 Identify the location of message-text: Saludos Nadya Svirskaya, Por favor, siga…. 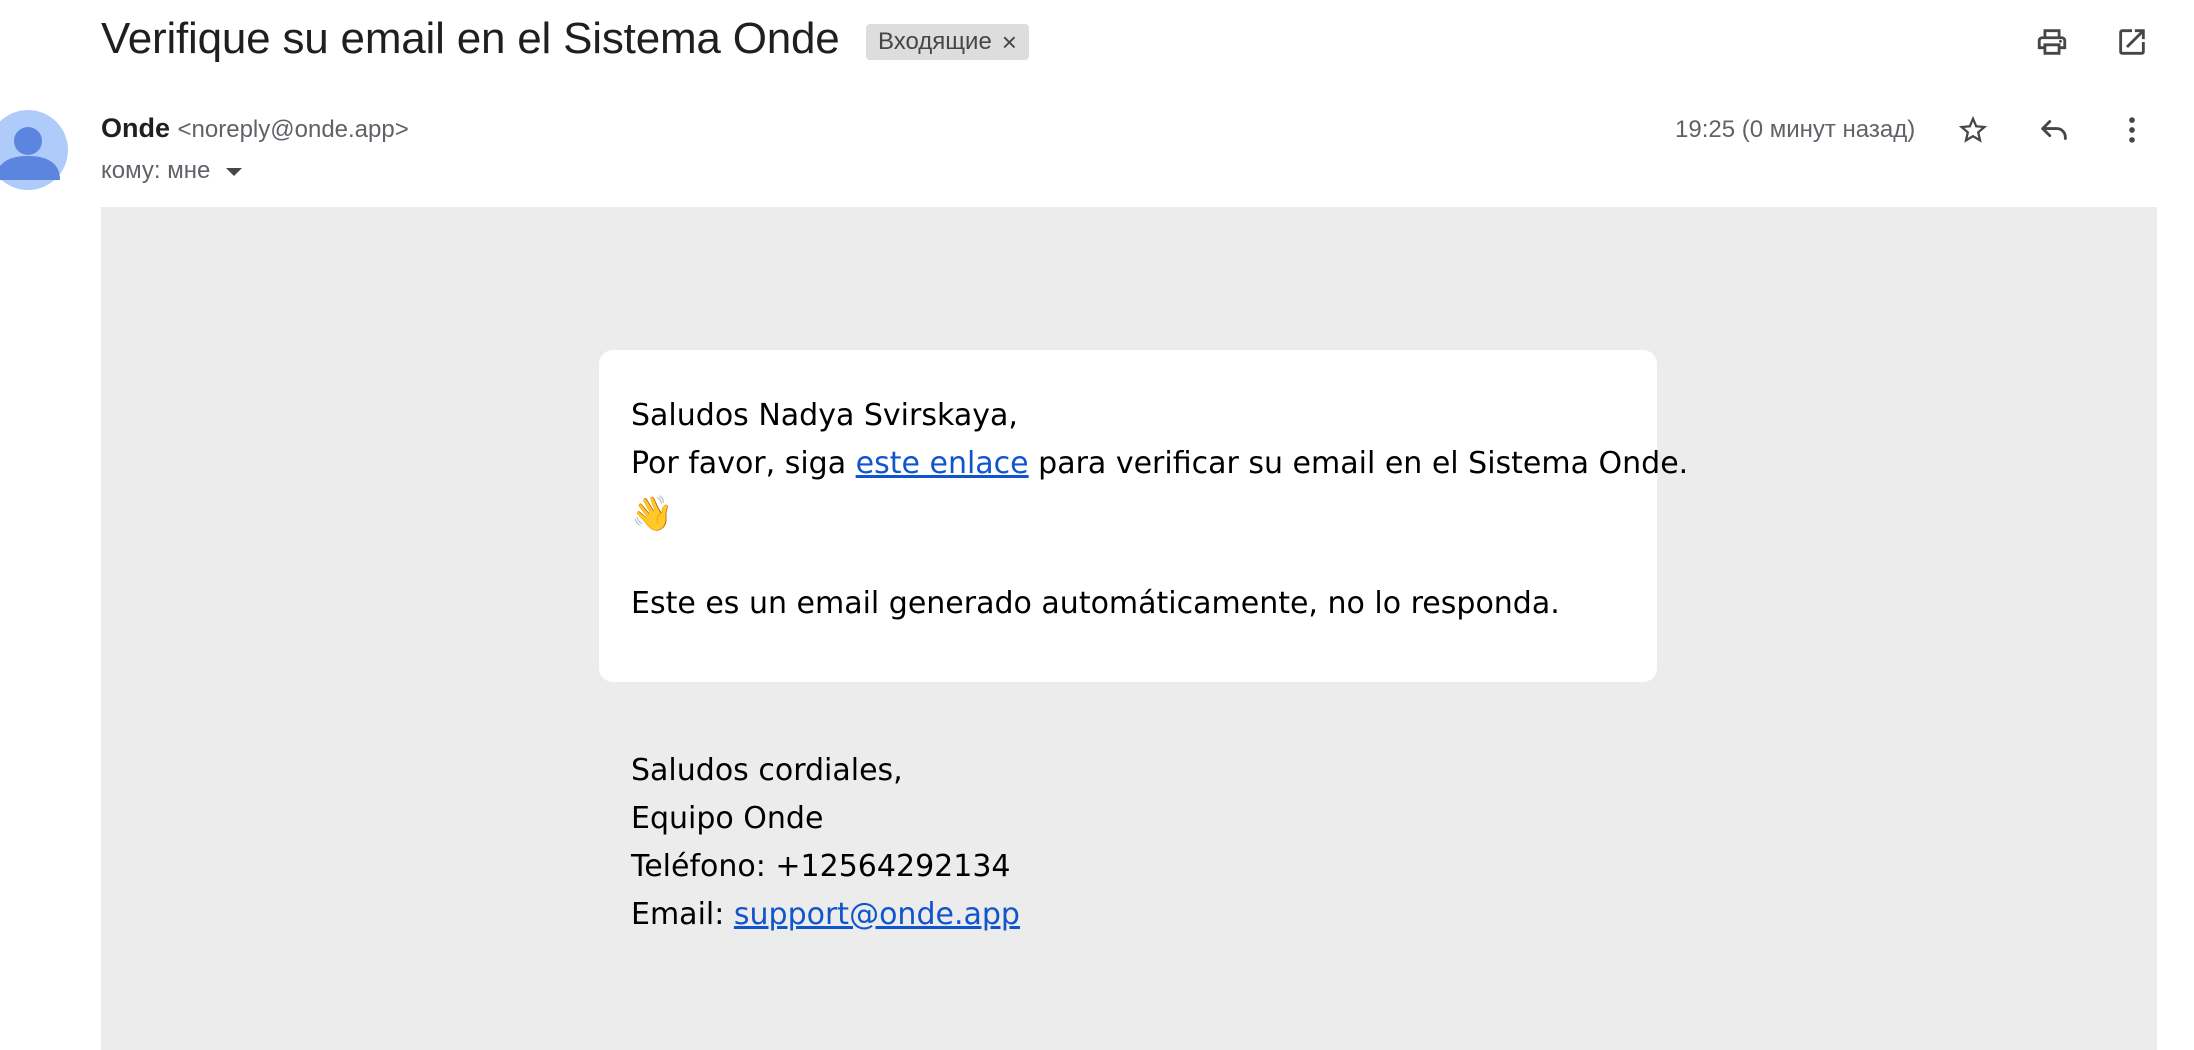
(1159, 510).